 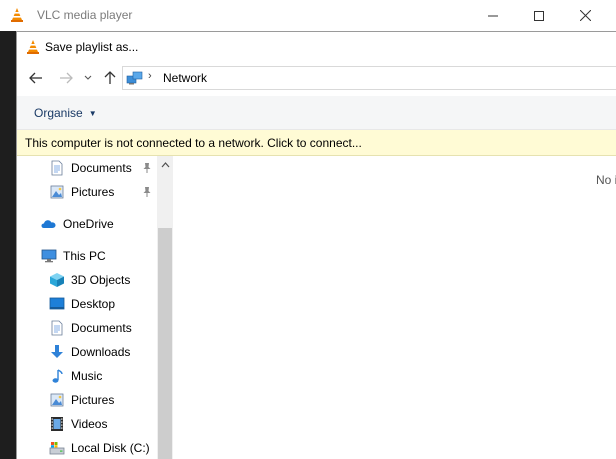 I want to click on close-icon, so click(x=585, y=15).